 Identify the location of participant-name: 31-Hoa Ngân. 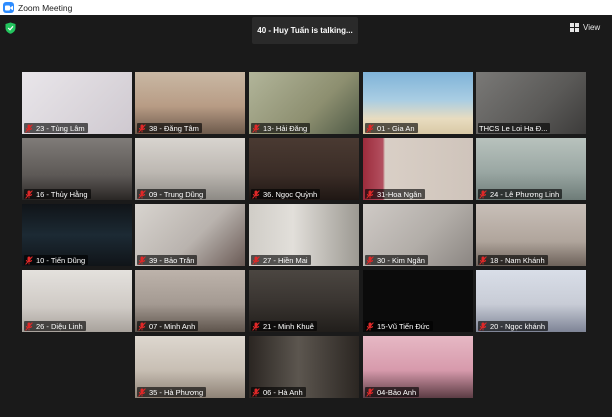
(399, 194).